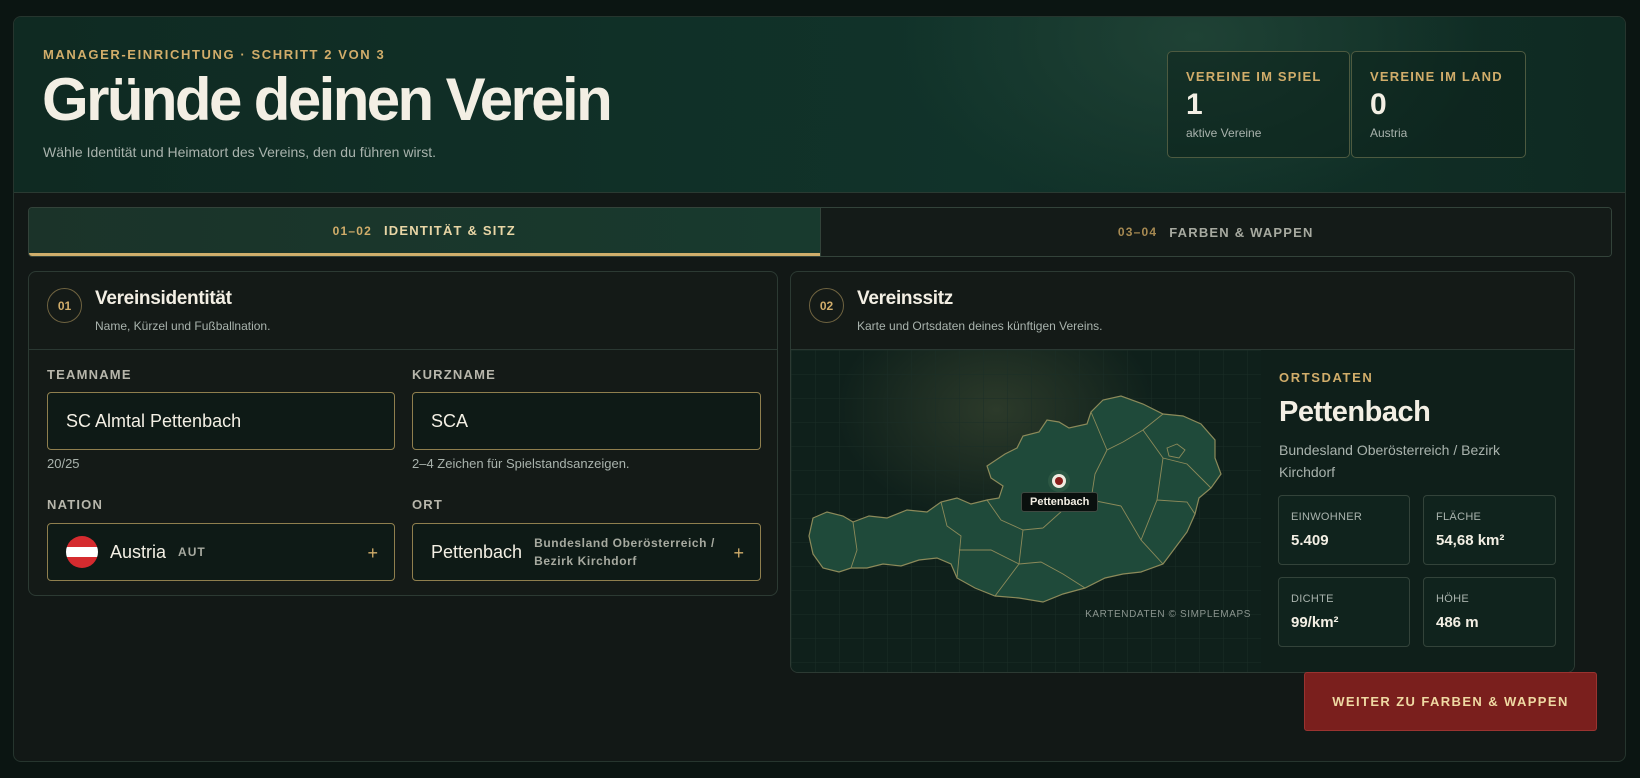 The height and width of the screenshot is (778, 1640). Describe the element at coordinates (1137, 232) in the screenshot. I see `tab-number: 03–04` at that location.